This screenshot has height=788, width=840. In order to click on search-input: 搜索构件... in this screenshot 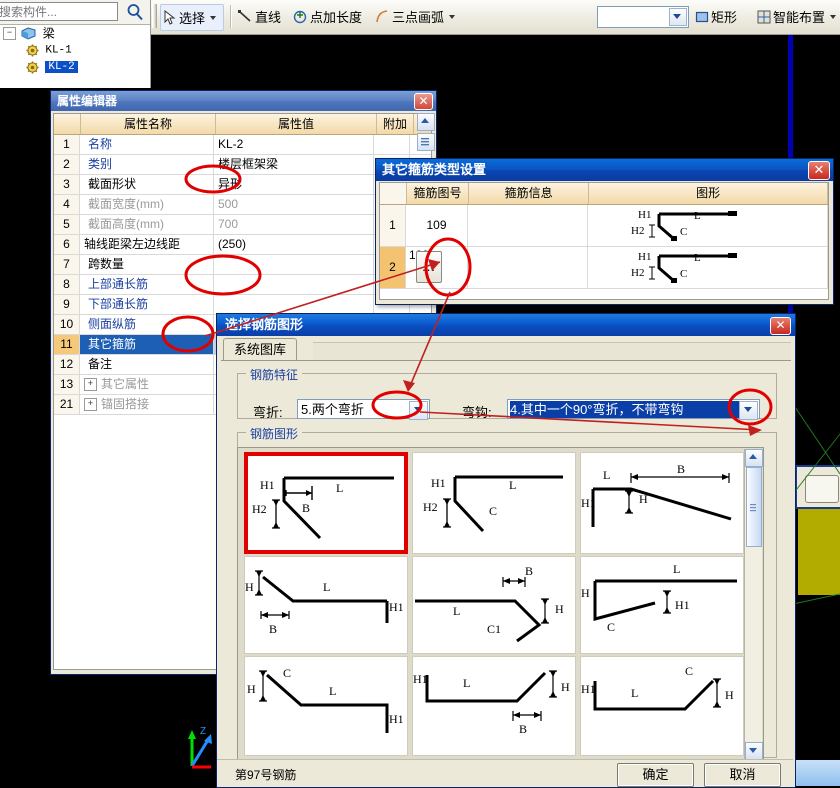, I will do `click(59, 11)`.